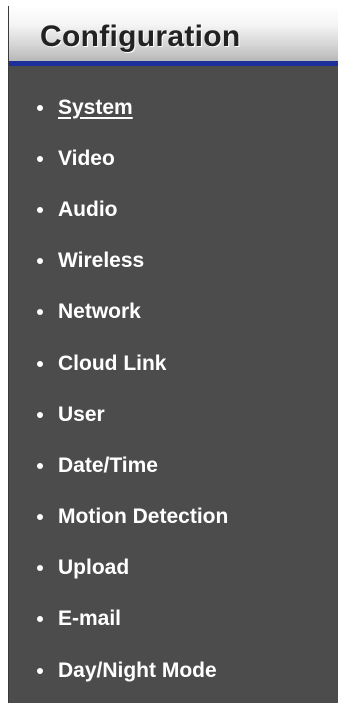 The height and width of the screenshot is (703, 340). What do you see at coordinates (173, 209) in the screenshot?
I see `menu-item-audio: Audio` at bounding box center [173, 209].